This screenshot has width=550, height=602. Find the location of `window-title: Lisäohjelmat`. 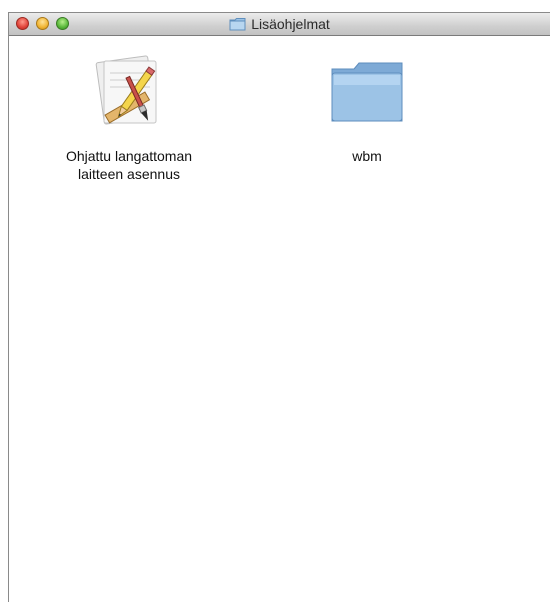

window-title: Lisäohjelmat is located at coordinates (279, 24).